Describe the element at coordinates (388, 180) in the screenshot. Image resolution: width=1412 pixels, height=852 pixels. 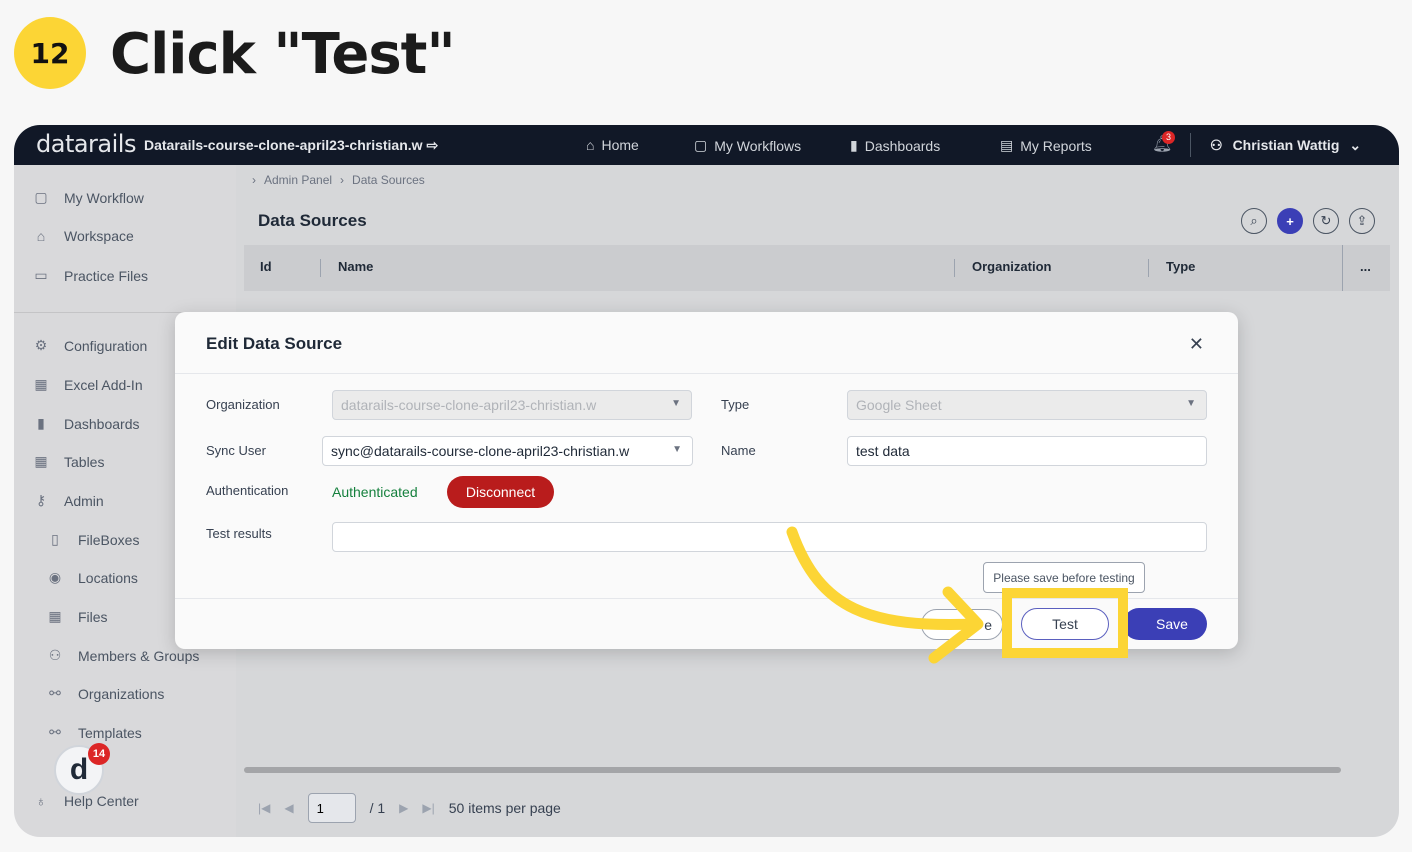
I see `breadcrumb-data-sources: Data Sources` at that location.